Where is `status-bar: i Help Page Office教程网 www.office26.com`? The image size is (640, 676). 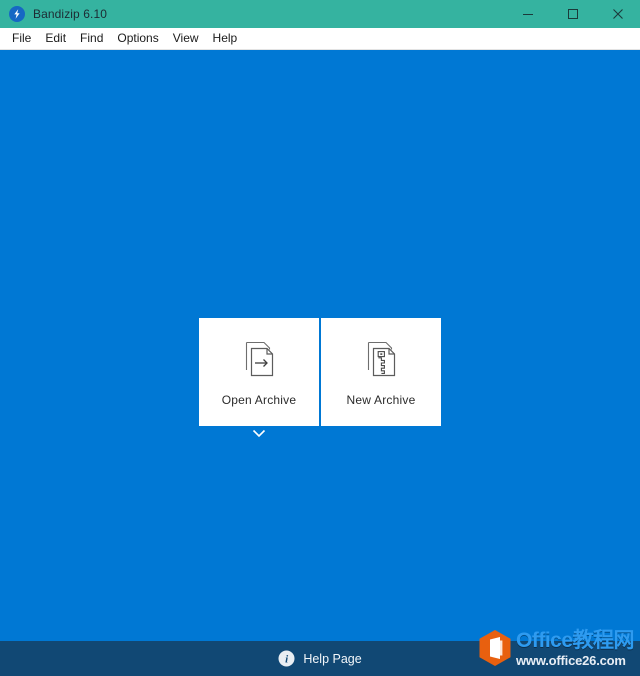 status-bar: i Help Page Office教程网 www.office26.com is located at coordinates (320, 653).